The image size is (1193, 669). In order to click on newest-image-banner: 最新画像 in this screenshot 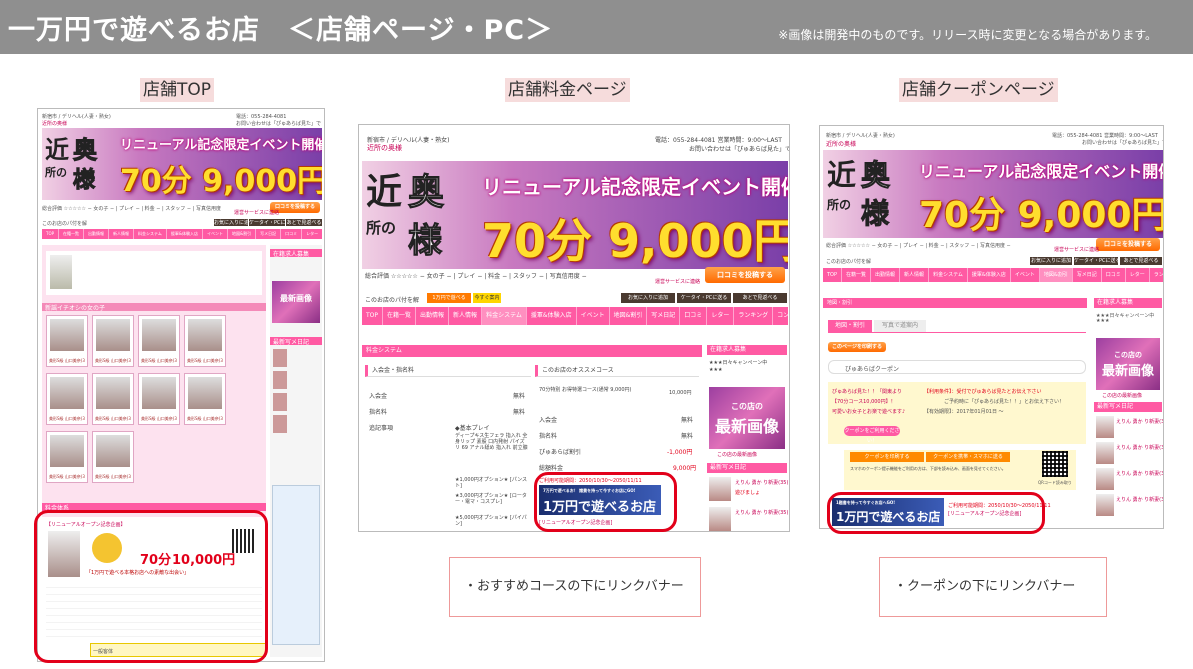, I will do `click(296, 302)`.